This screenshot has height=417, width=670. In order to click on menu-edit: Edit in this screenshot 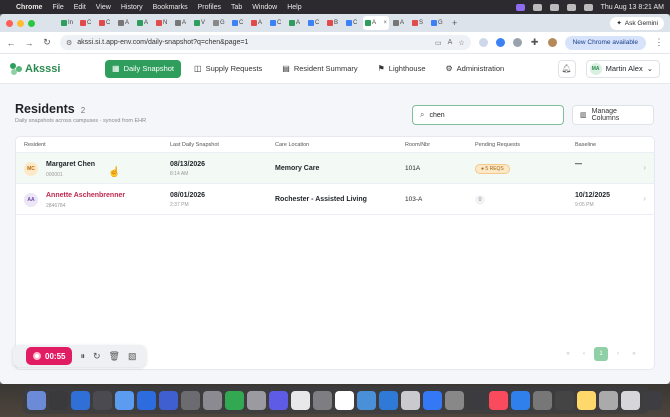, I will do `click(80, 7)`.